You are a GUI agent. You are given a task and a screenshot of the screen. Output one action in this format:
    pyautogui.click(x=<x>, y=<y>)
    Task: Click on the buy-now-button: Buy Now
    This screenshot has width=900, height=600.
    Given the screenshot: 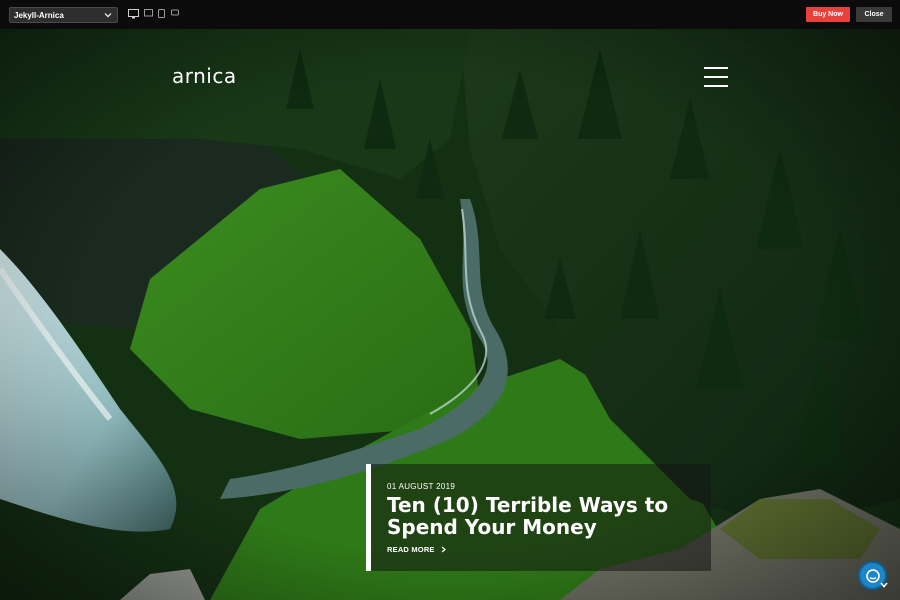 What is the action you would take?
    pyautogui.click(x=828, y=14)
    